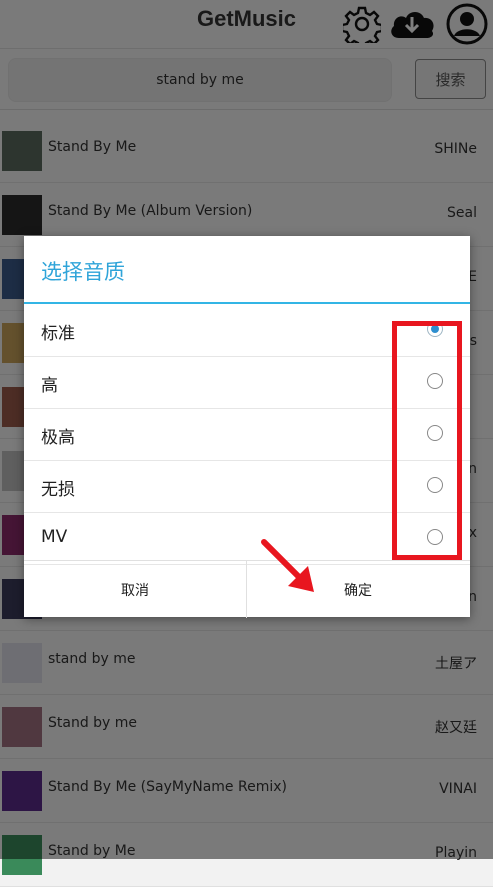 The width and height of the screenshot is (493, 887). What do you see at coordinates (83, 272) in the screenshot?
I see `dialog-title: 选择音质` at bounding box center [83, 272].